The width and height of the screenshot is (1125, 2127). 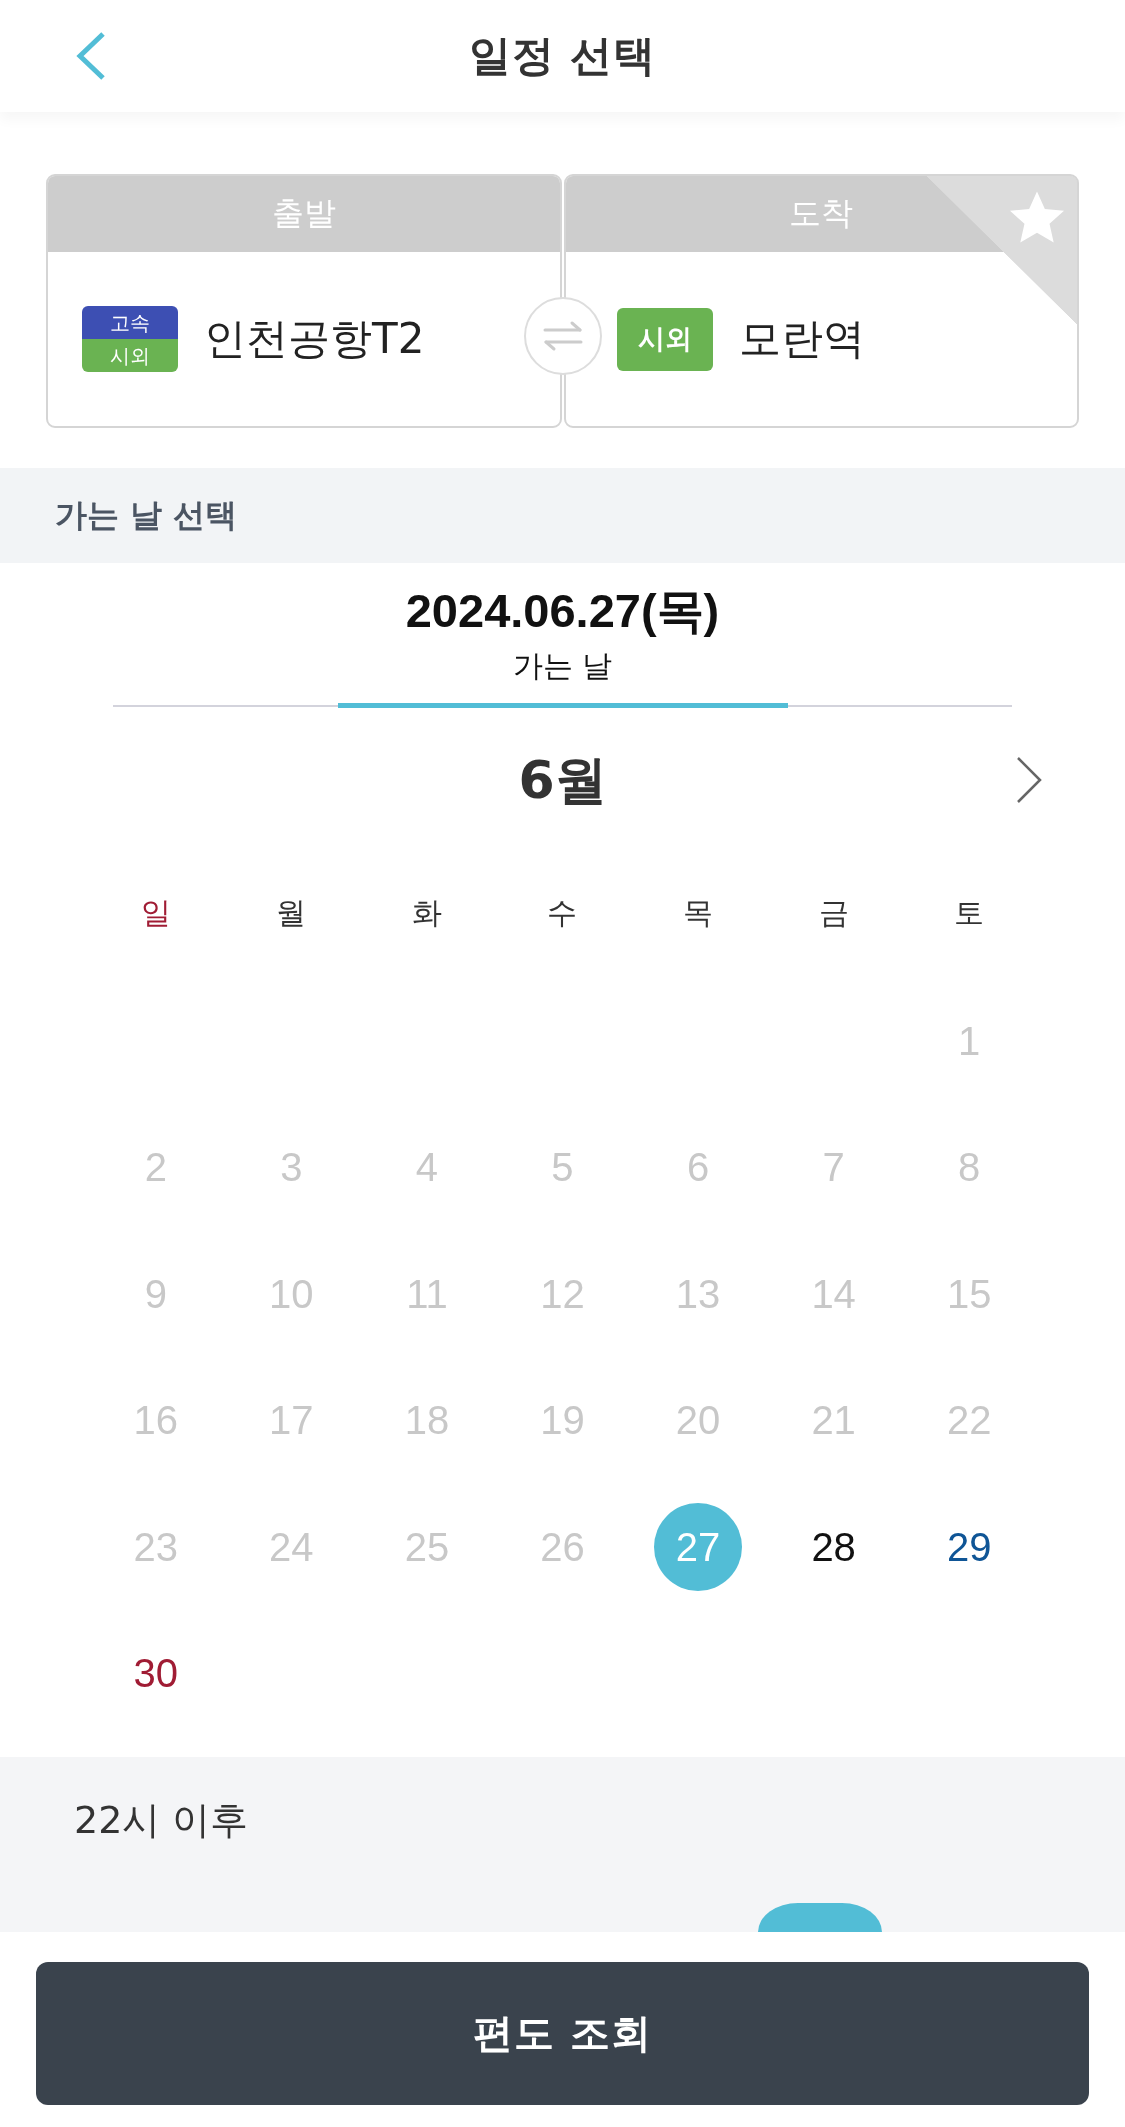 What do you see at coordinates (161, 1820) in the screenshot?
I see `time-group-title: 22시 이후` at bounding box center [161, 1820].